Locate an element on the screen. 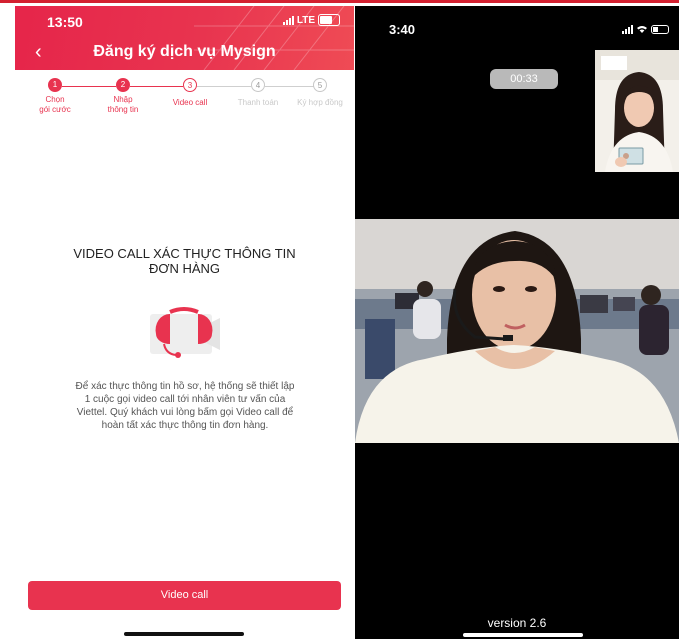 Image resolution: width=679 pixels, height=639 pixels. step-1: 1 Chọn gói cước is located at coordinates (55, 96).